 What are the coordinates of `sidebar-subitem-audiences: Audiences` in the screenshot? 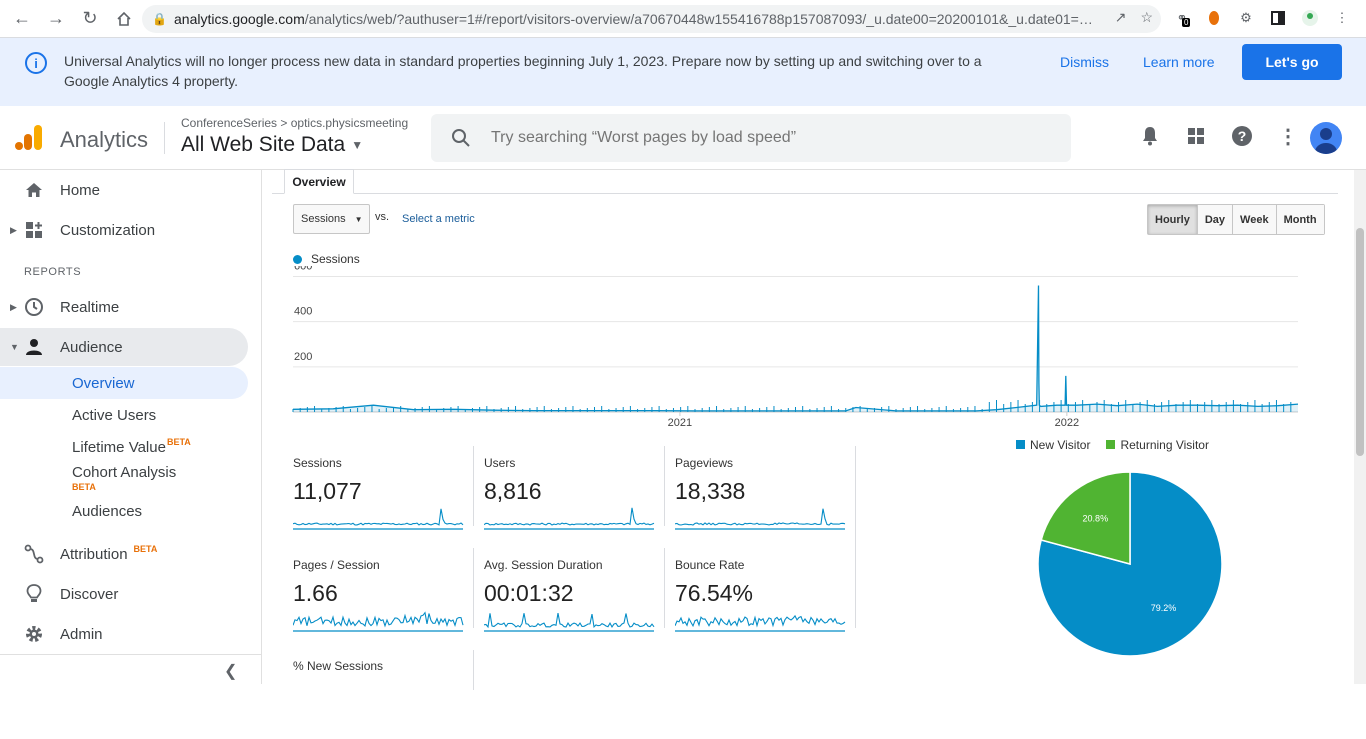 It's located at (124, 511).